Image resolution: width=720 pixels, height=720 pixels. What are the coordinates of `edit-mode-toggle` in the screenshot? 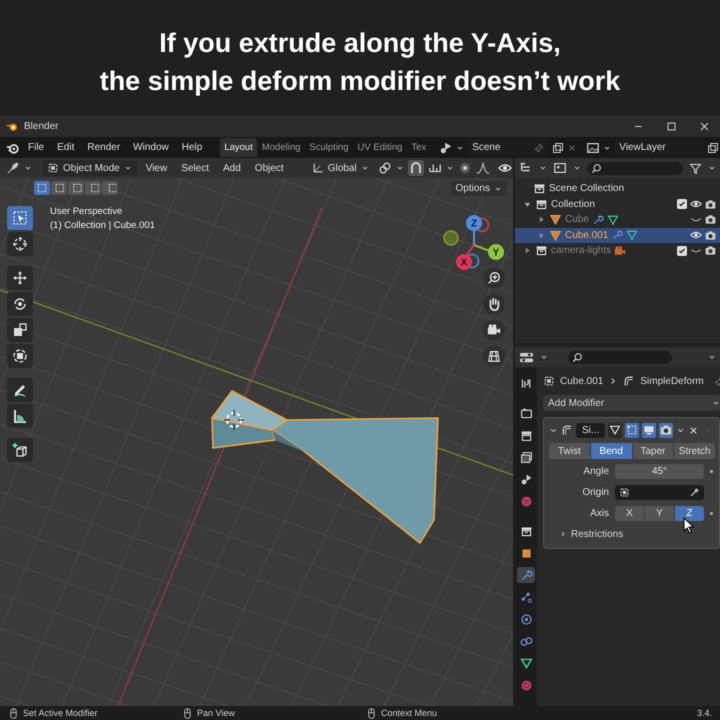 It's located at (615, 430).